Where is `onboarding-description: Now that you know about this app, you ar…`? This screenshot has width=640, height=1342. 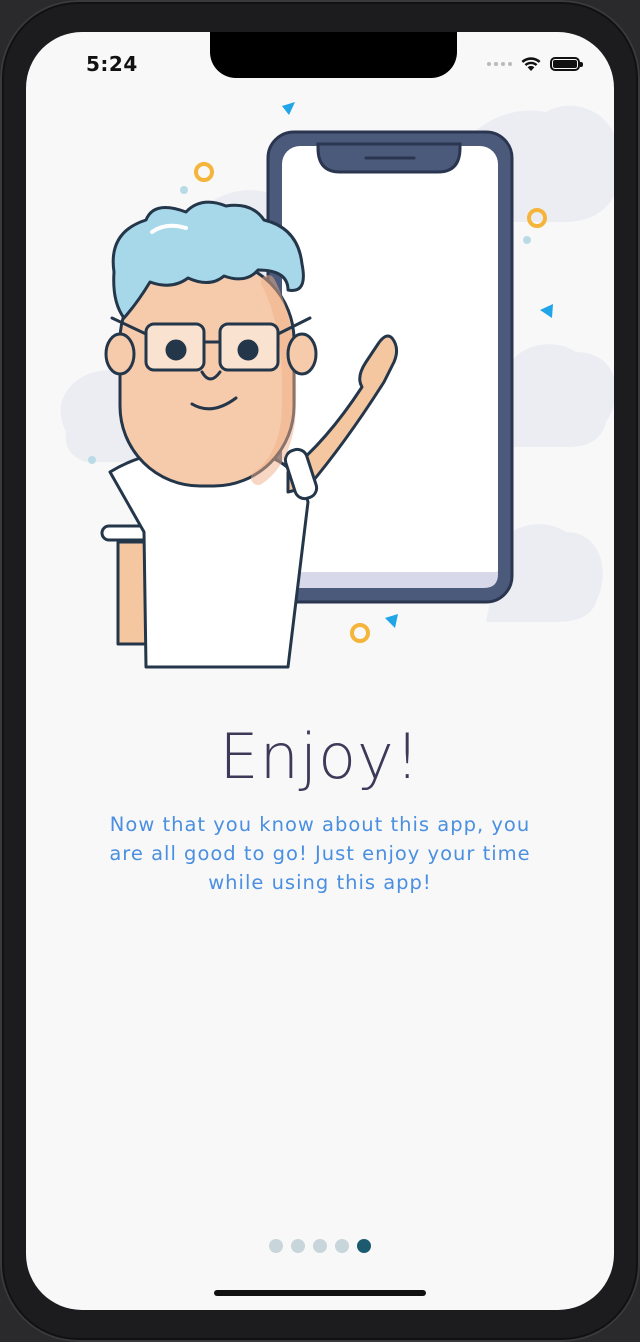
onboarding-description: Now that you know about this app, you ar… is located at coordinates (320, 853).